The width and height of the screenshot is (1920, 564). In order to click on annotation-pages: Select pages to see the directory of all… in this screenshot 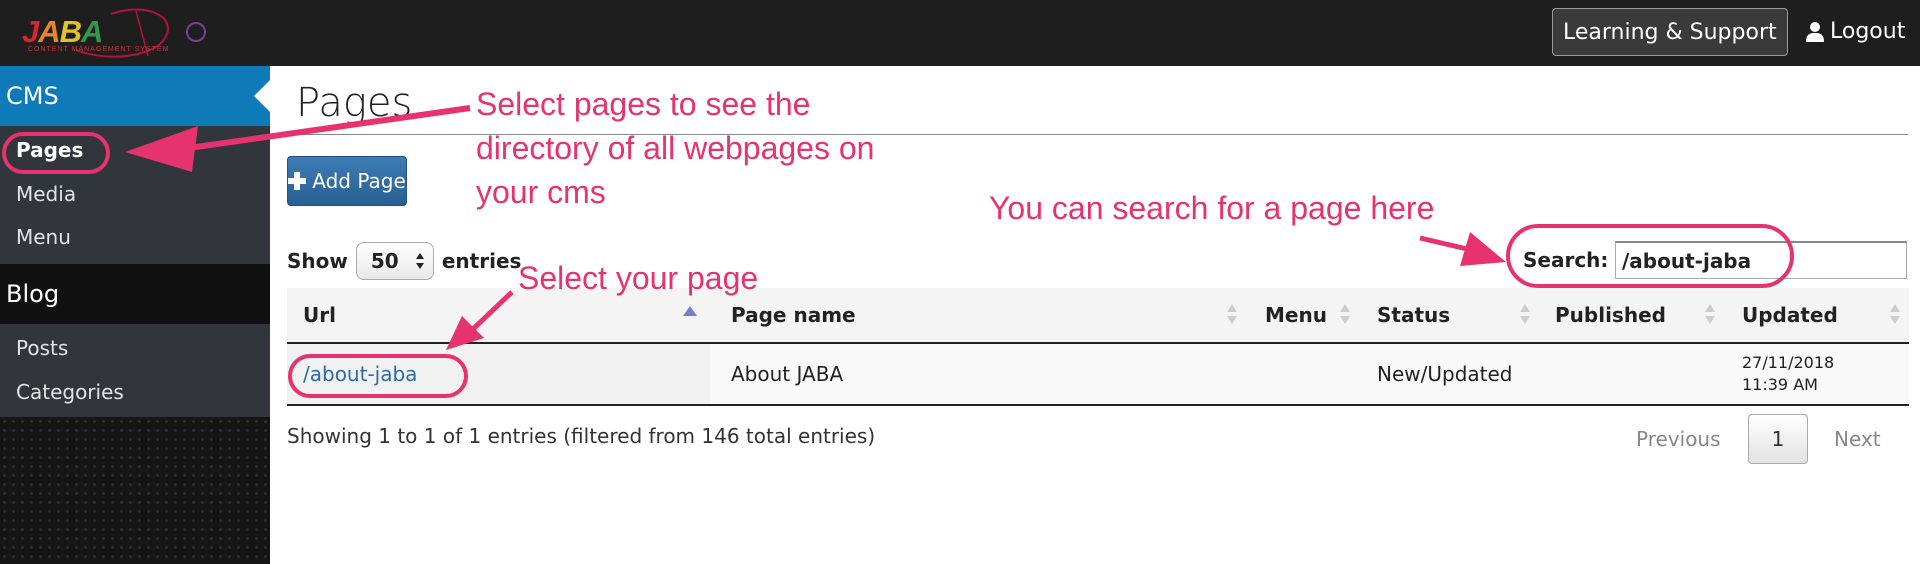, I will do `click(675, 148)`.